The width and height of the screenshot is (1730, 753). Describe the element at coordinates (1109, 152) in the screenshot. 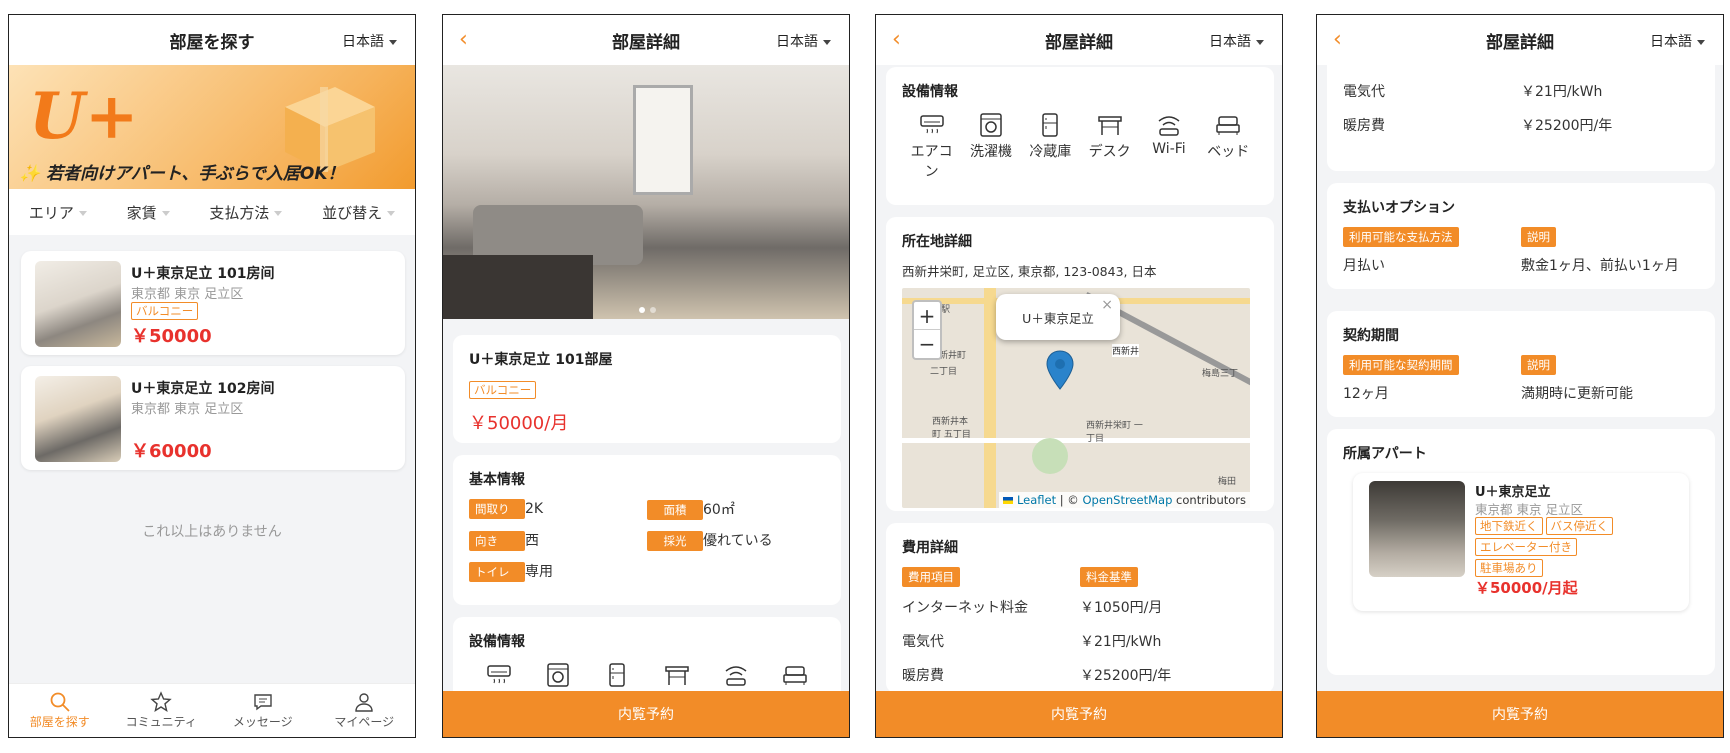

I see `facility-label: デスク` at that location.